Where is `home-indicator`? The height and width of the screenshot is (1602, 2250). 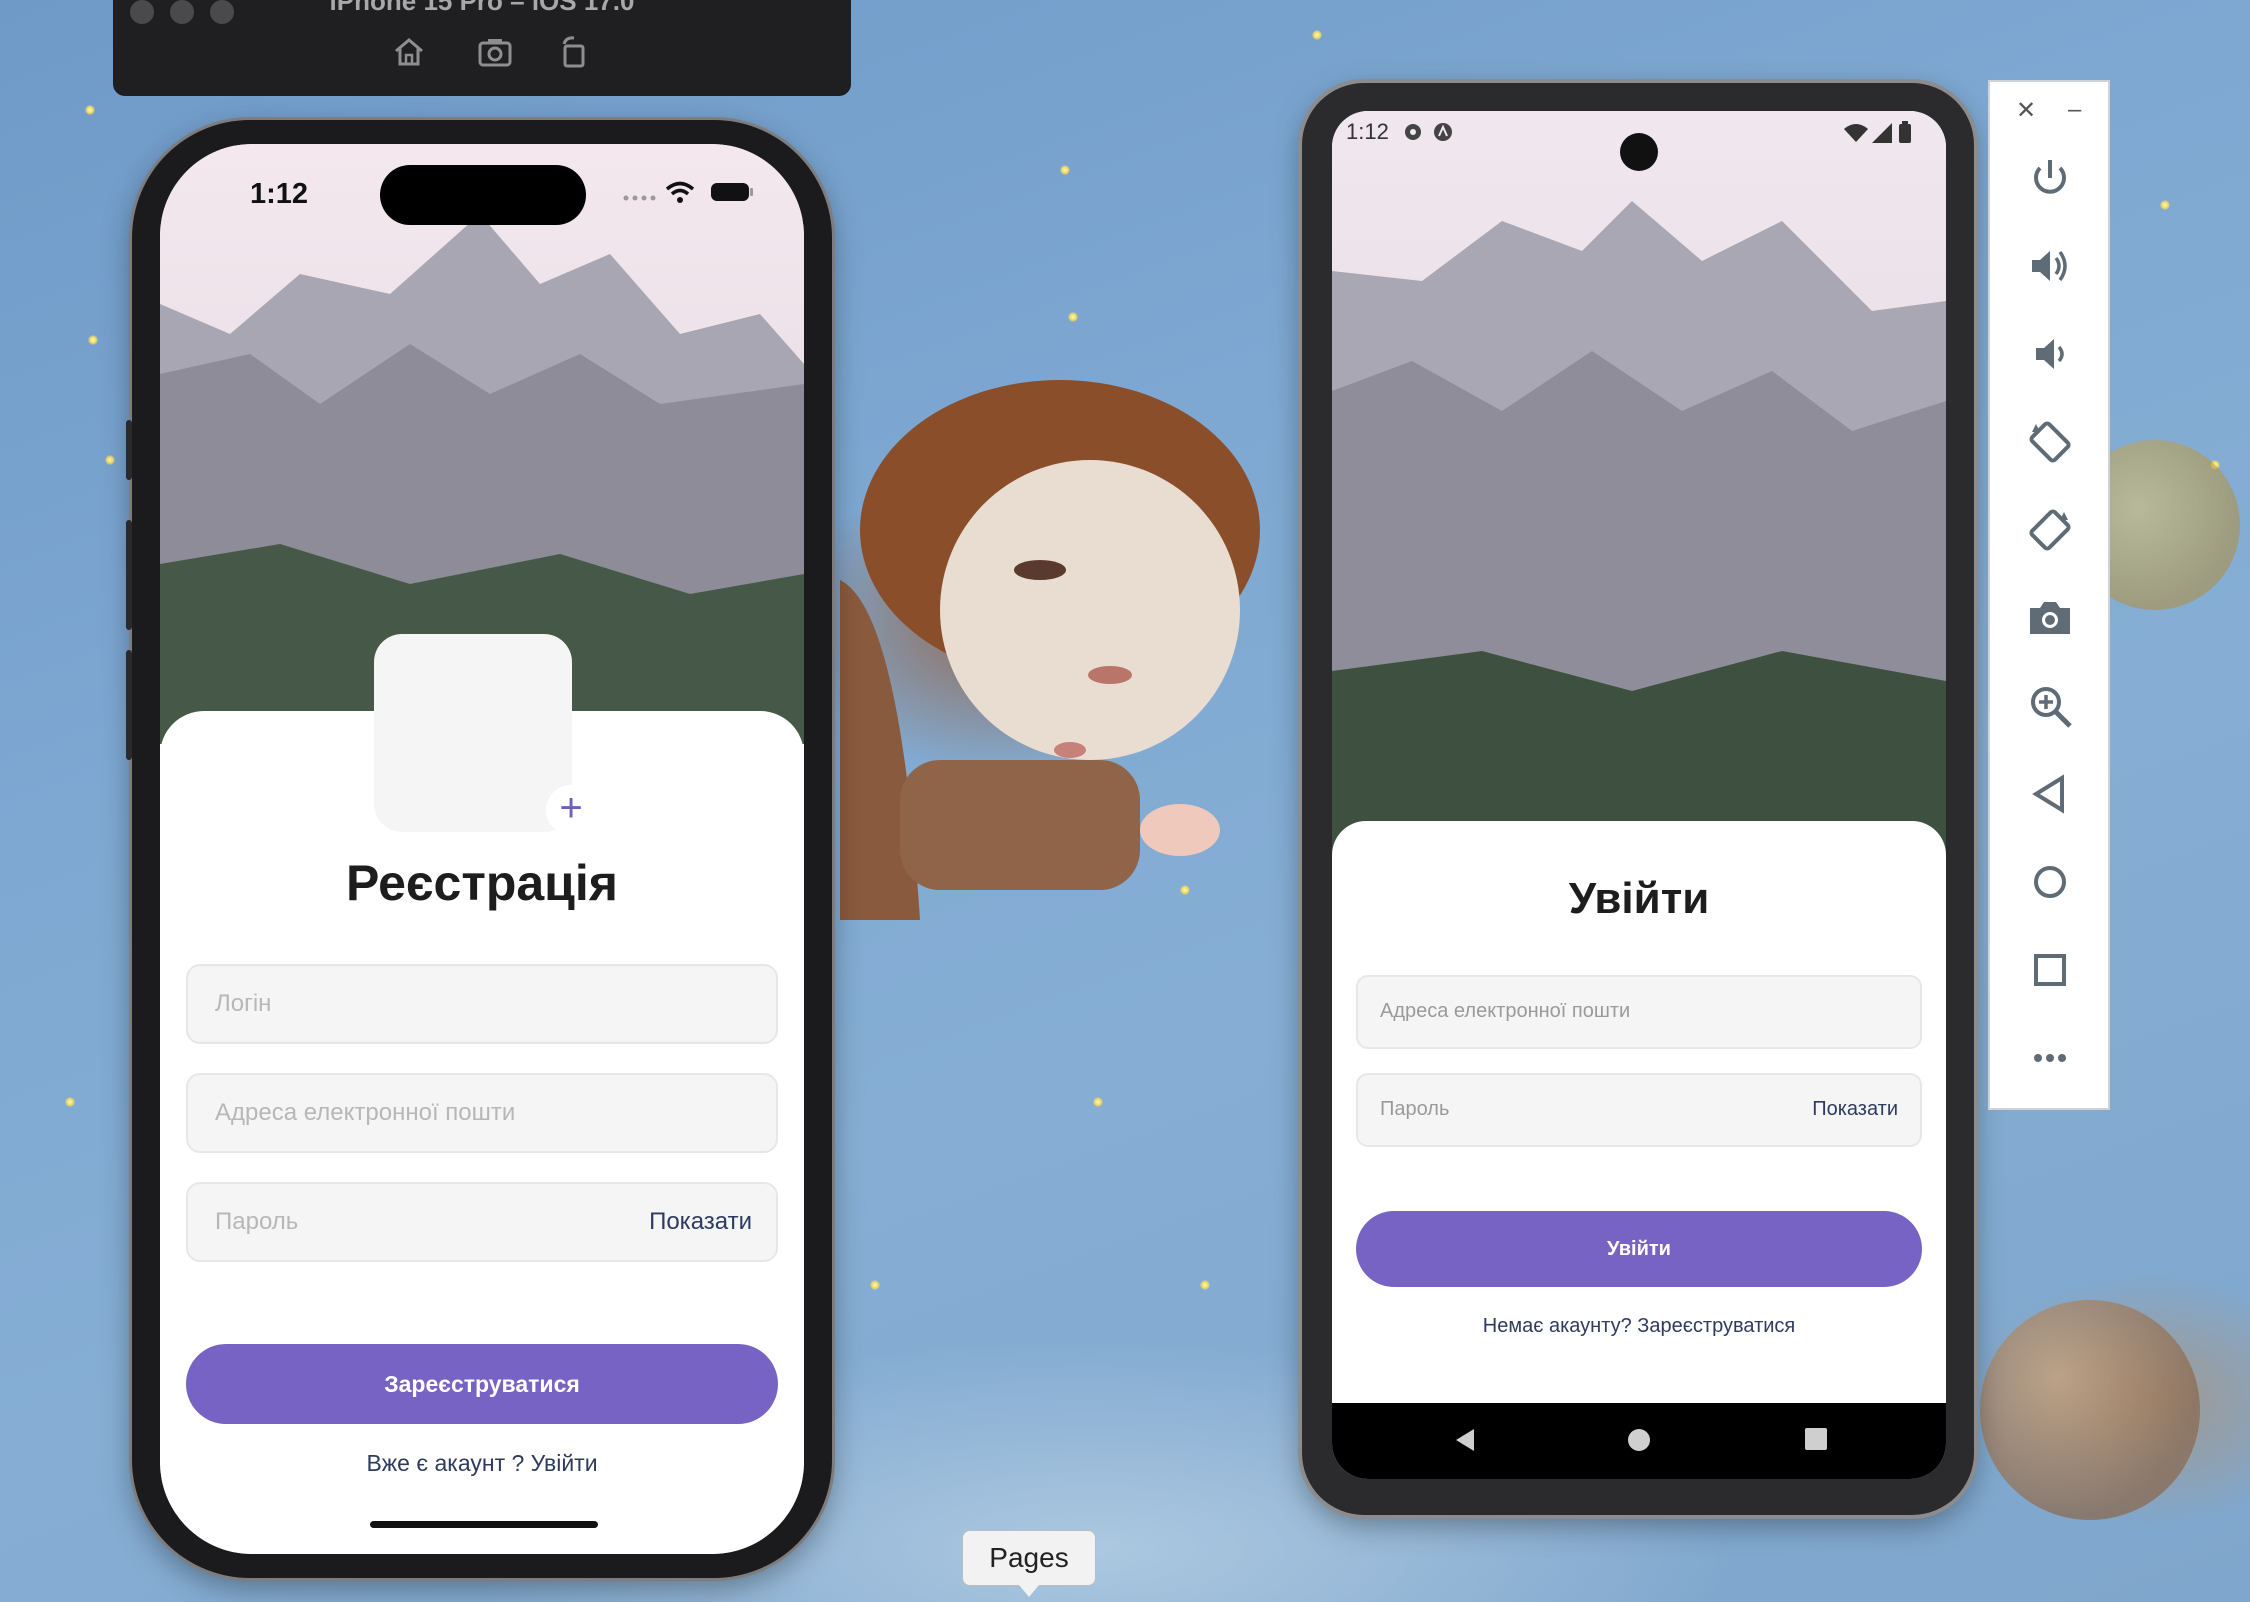 home-indicator is located at coordinates (484, 1524).